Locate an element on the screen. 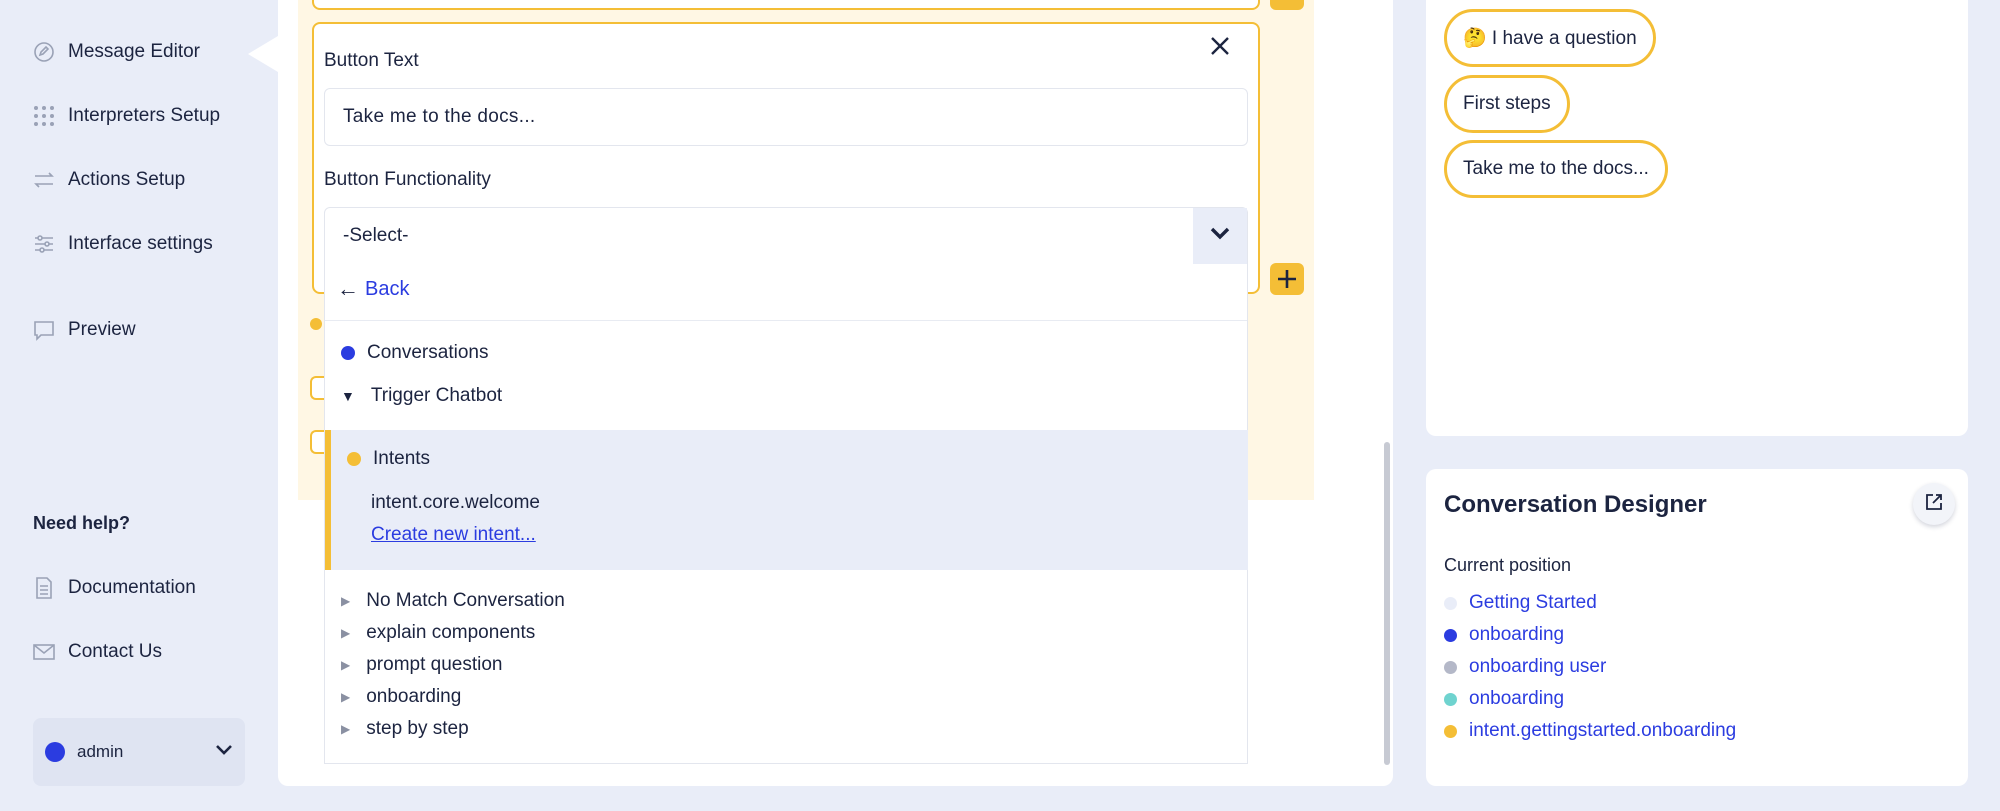 The image size is (2000, 811). panel-title: Conversation Designer is located at coordinates (1575, 504).